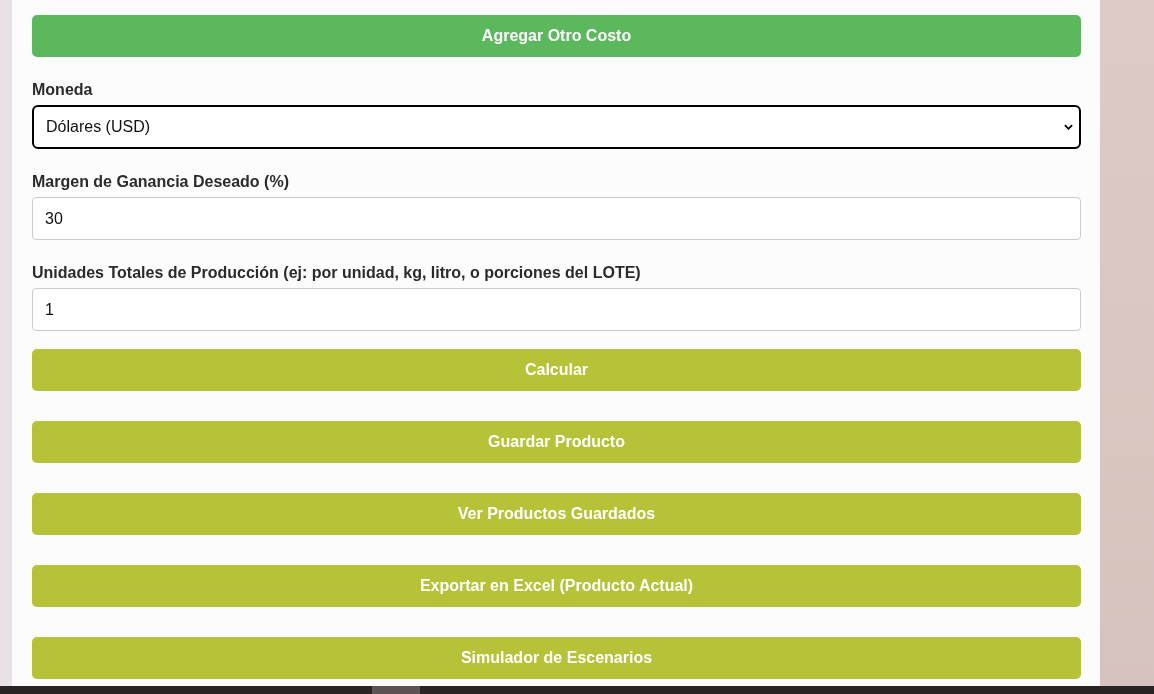 Image resolution: width=1154 pixels, height=694 pixels. I want to click on action-button: Simulador de Escenarios, so click(556, 658).